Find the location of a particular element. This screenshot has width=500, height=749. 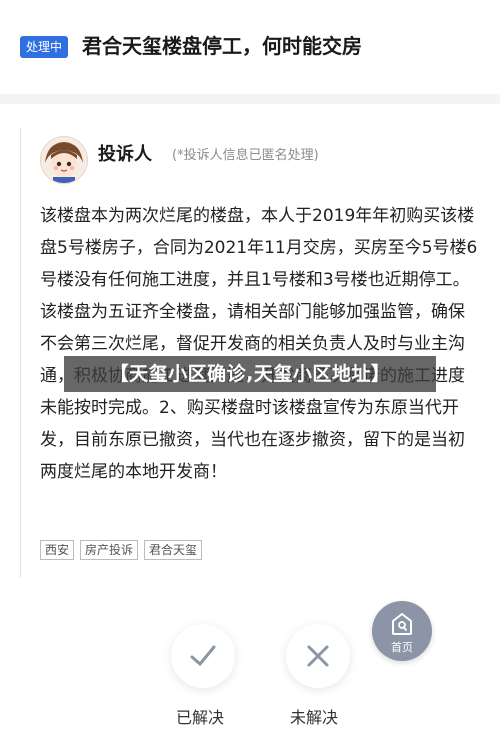

status-badge: 处理中 is located at coordinates (44, 47).